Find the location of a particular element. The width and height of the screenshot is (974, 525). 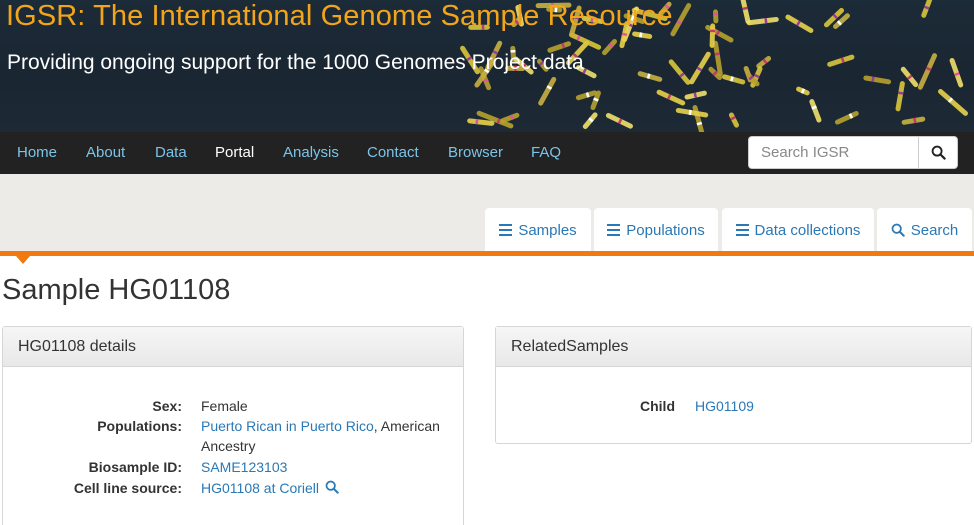

cellline-value: HG01108 at Coriell is located at coordinates (270, 488).